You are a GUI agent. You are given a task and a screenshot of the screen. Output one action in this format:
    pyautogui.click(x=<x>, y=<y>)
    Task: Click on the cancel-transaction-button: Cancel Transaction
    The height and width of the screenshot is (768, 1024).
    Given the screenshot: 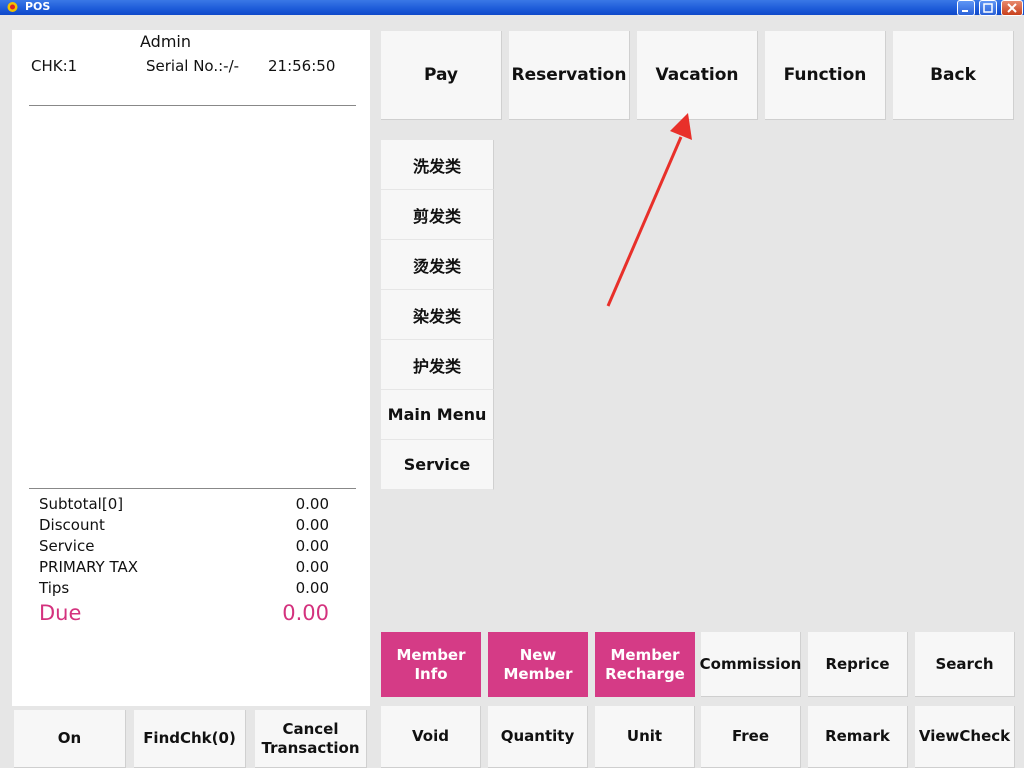 What is the action you would take?
    pyautogui.click(x=311, y=739)
    